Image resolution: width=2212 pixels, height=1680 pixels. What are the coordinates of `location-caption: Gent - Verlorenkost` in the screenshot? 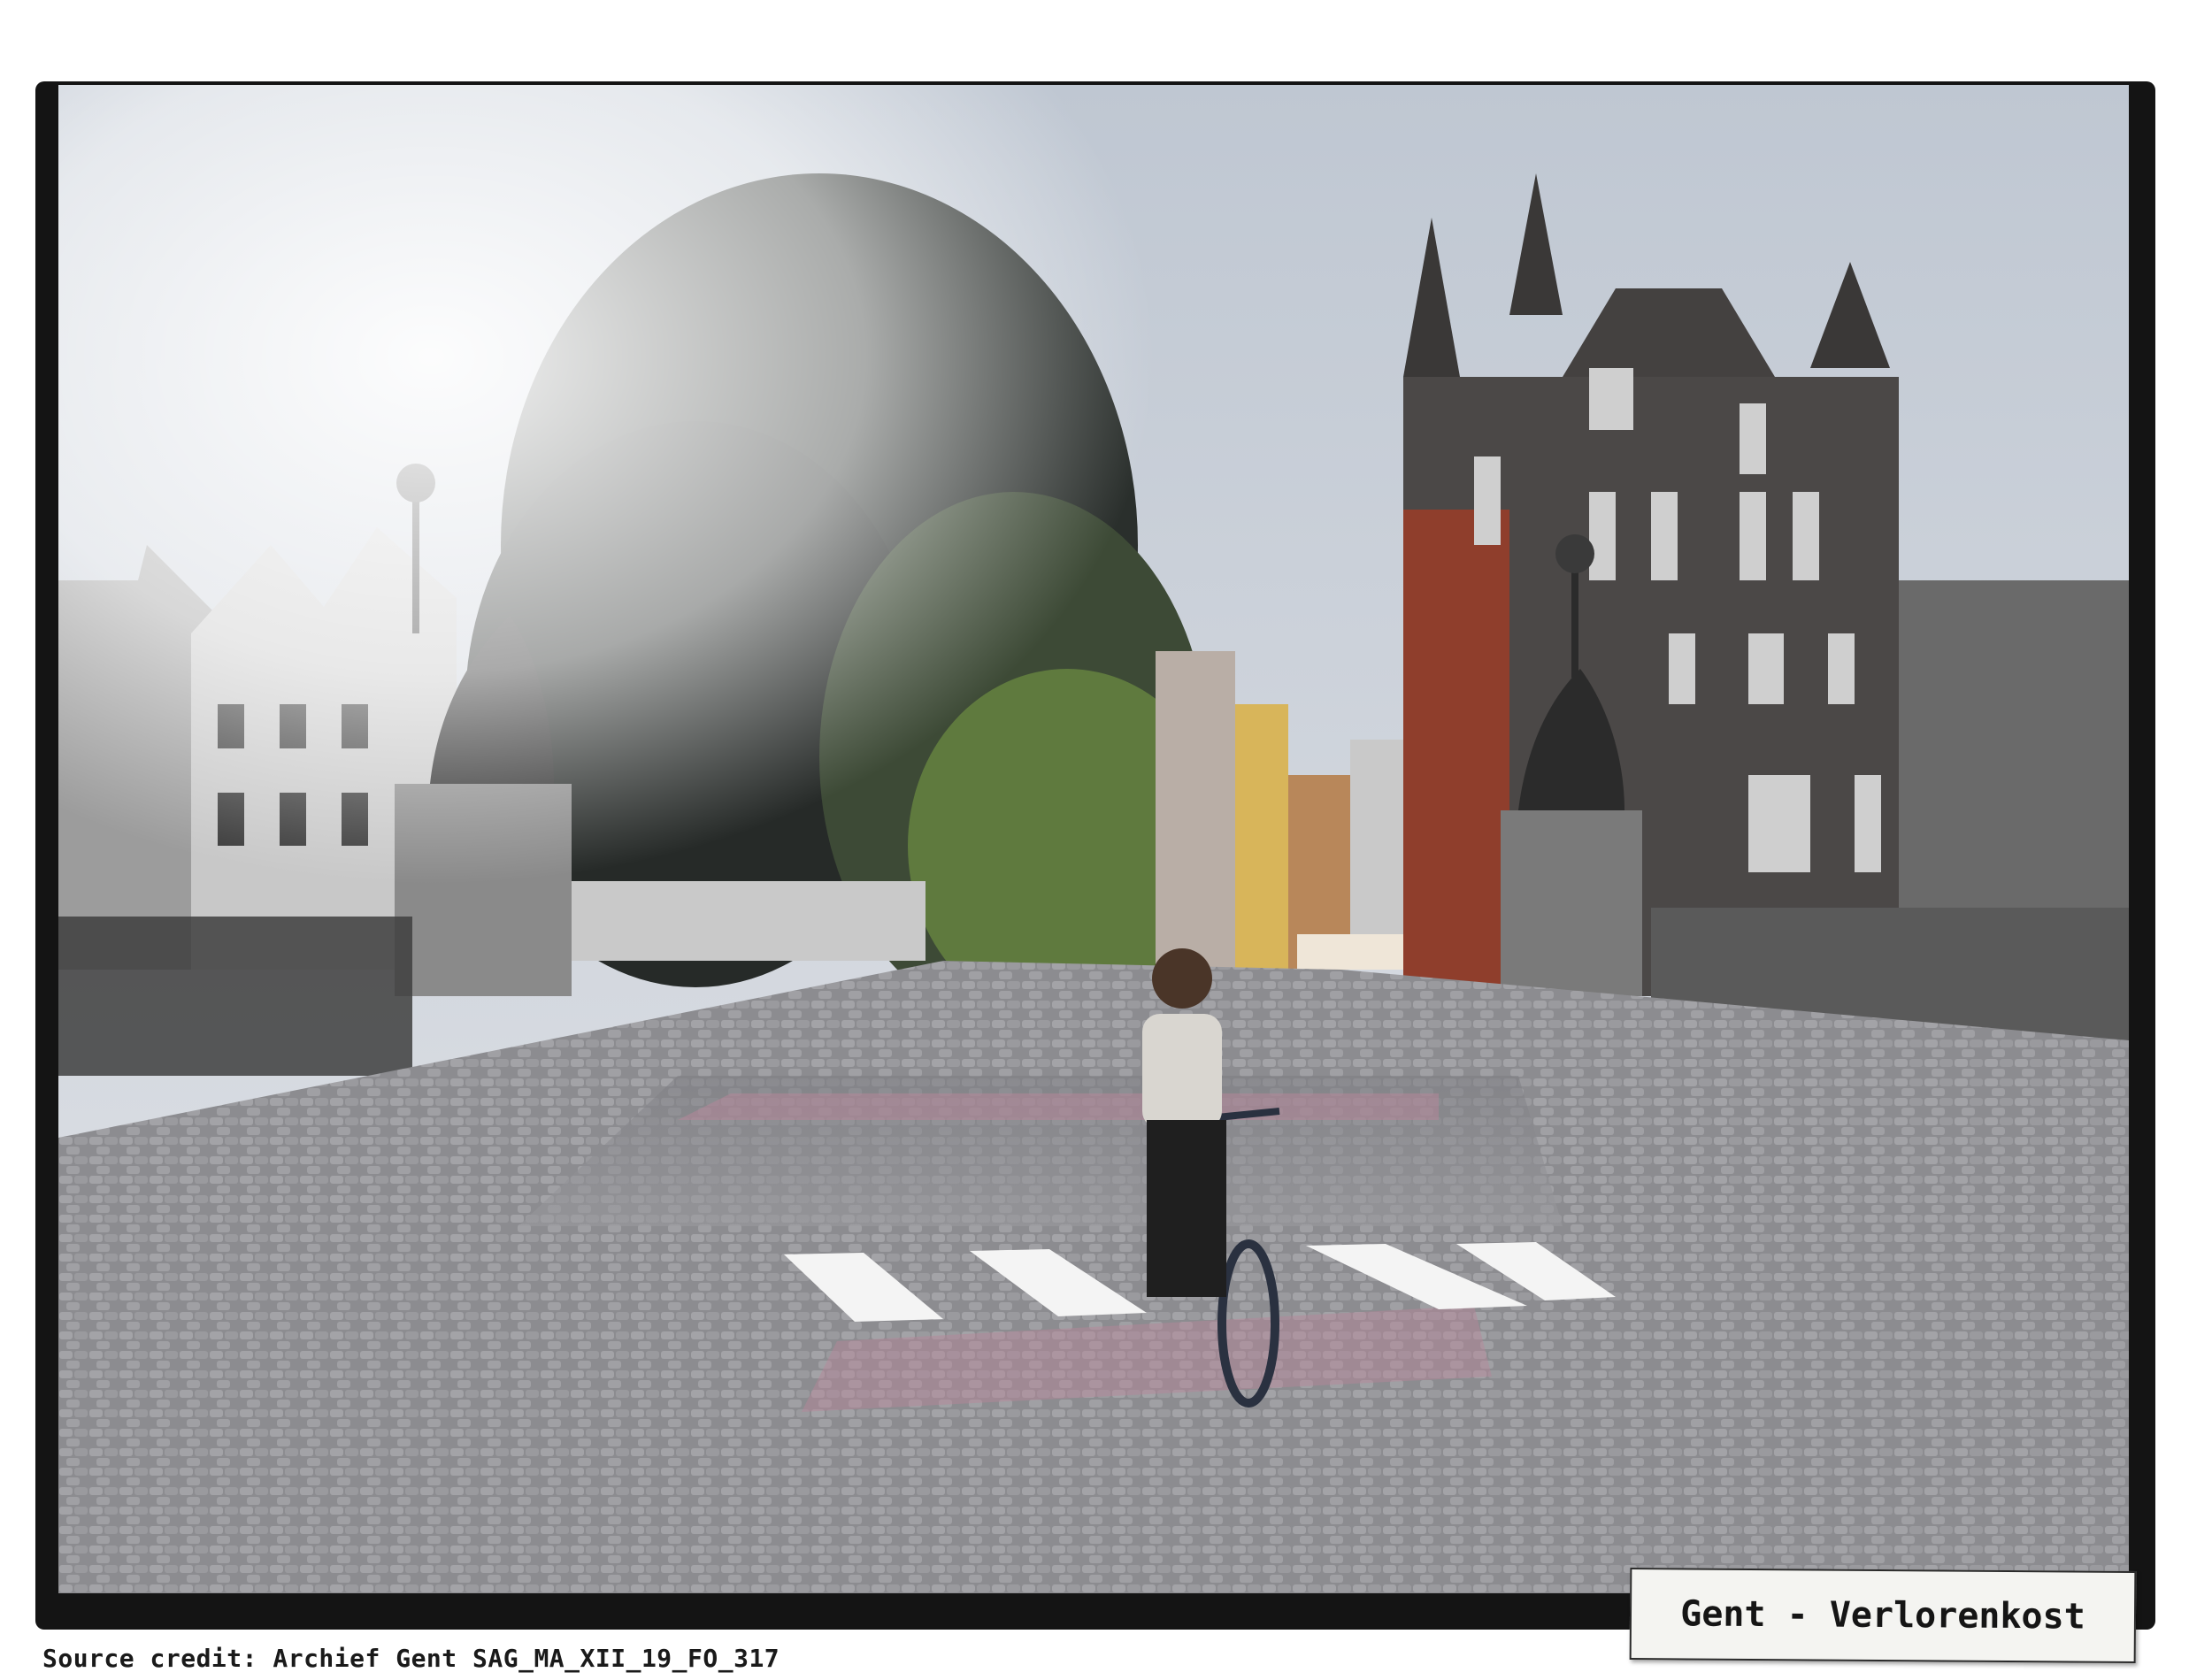 It's located at (1883, 1615).